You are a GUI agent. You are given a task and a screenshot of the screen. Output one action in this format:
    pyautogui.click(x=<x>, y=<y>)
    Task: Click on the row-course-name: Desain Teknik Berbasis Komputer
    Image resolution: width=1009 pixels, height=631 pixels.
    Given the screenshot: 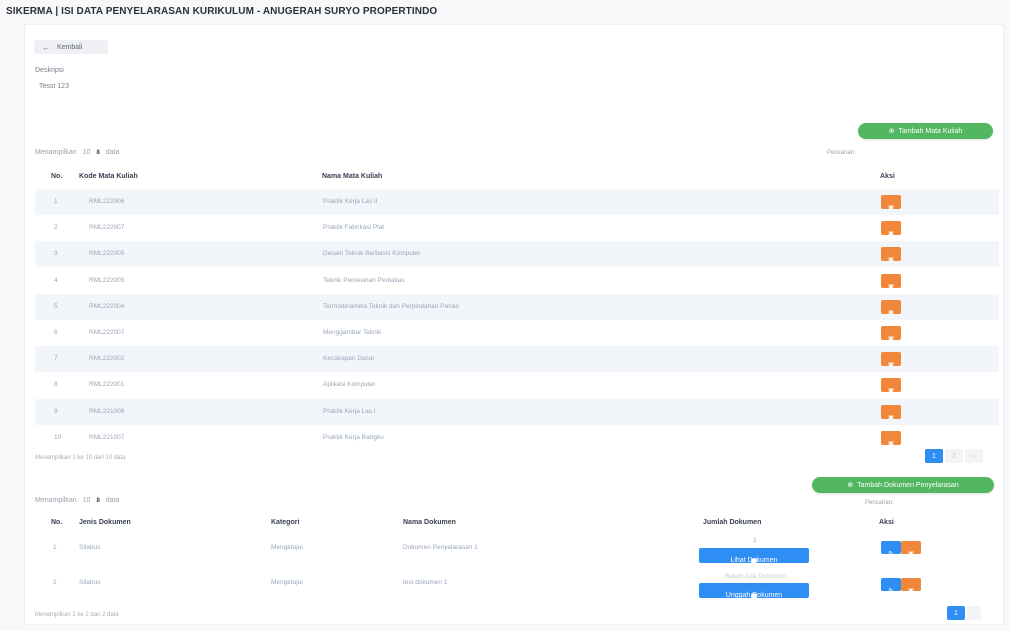 What is the action you would take?
    pyautogui.click(x=372, y=254)
    